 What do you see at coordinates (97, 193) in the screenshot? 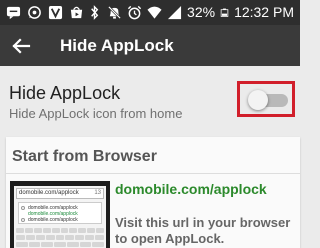
I see `preview-tab-count: 13` at bounding box center [97, 193].